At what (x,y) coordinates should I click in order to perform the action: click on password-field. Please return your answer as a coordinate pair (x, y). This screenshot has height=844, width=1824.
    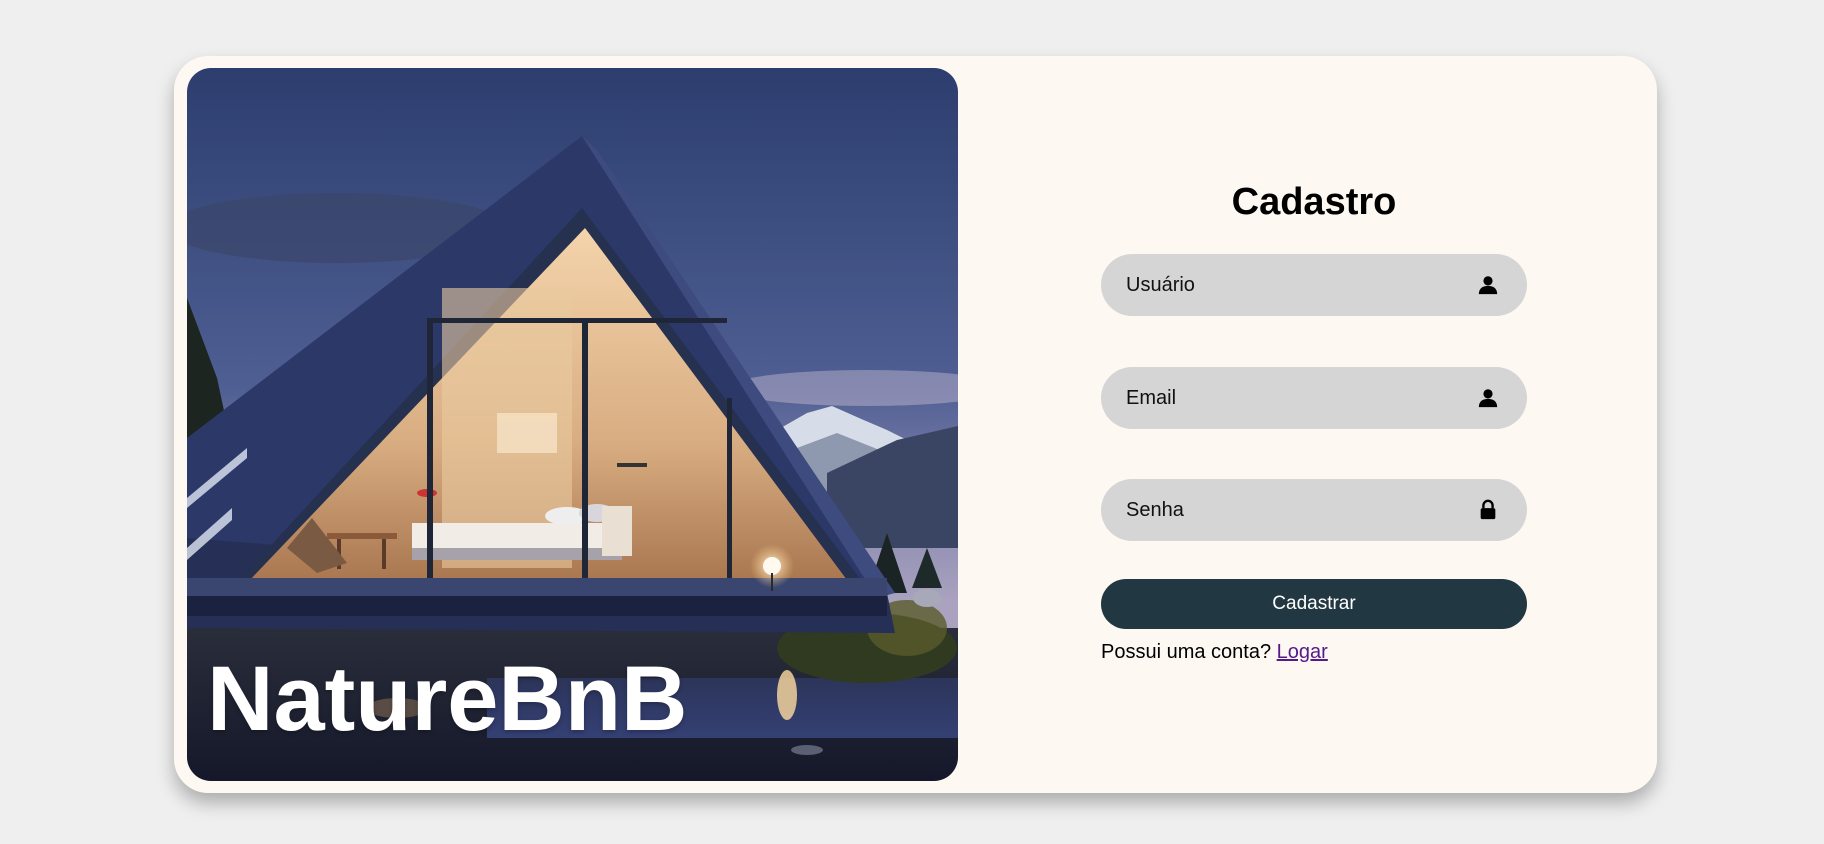
    Looking at the image, I should click on (1314, 510).